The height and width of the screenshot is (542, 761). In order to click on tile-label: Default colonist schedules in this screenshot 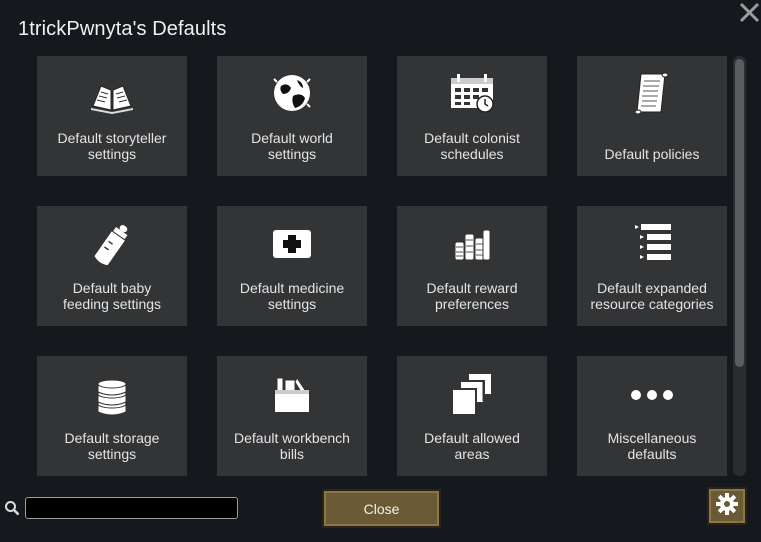, I will do `click(472, 146)`.